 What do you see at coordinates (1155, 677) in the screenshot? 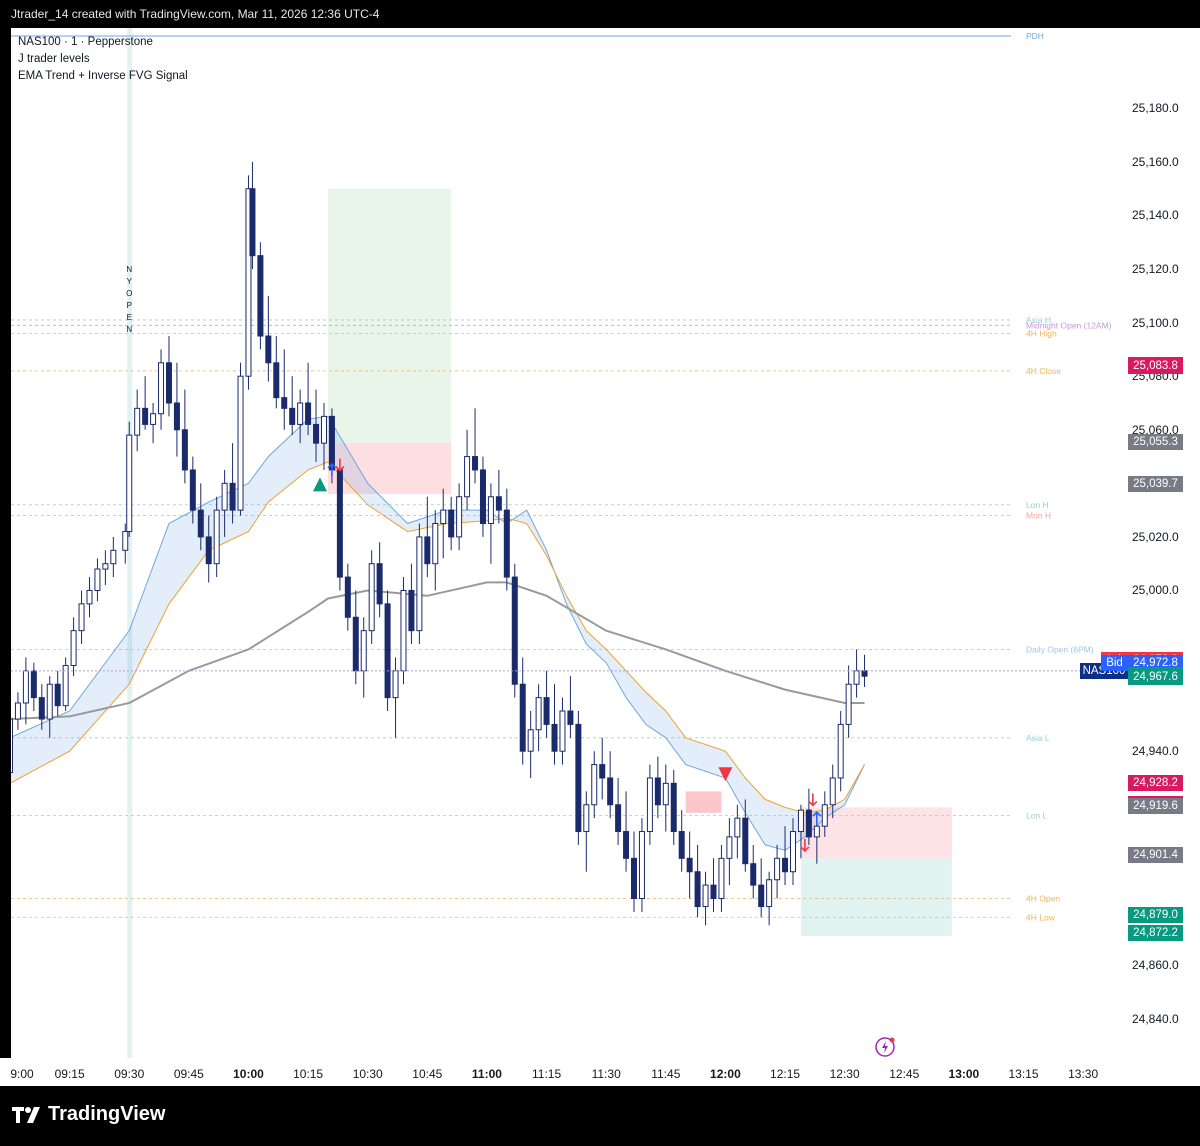
I see `price-label: 24,967.6` at bounding box center [1155, 677].